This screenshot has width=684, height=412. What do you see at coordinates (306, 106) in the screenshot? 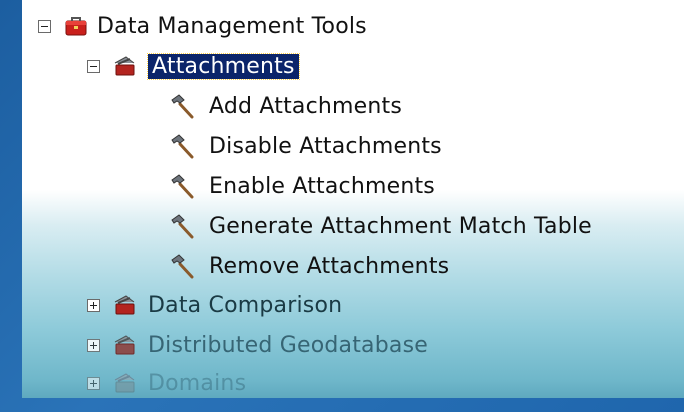
I see `tool-label: Add Attachments` at bounding box center [306, 106].